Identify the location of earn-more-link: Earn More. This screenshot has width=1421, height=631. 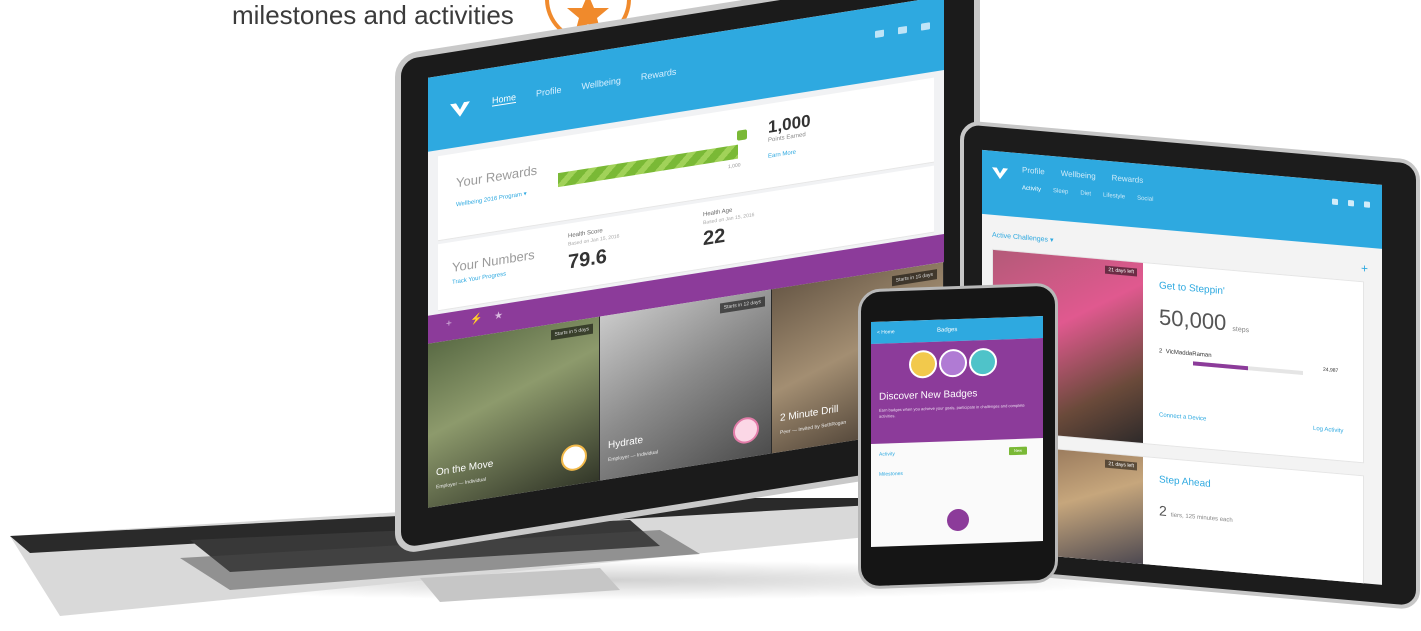
(782, 154).